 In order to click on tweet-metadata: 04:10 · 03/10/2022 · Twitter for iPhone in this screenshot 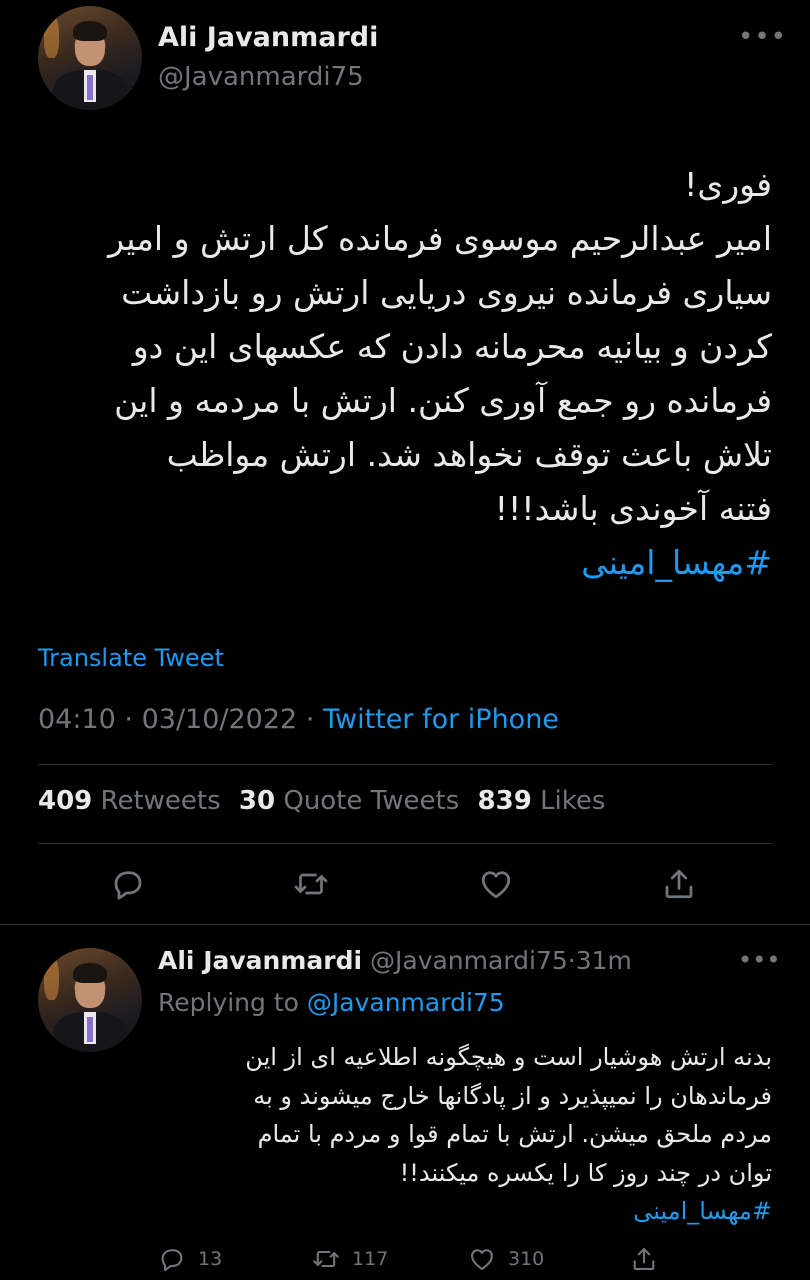, I will do `click(298, 719)`.